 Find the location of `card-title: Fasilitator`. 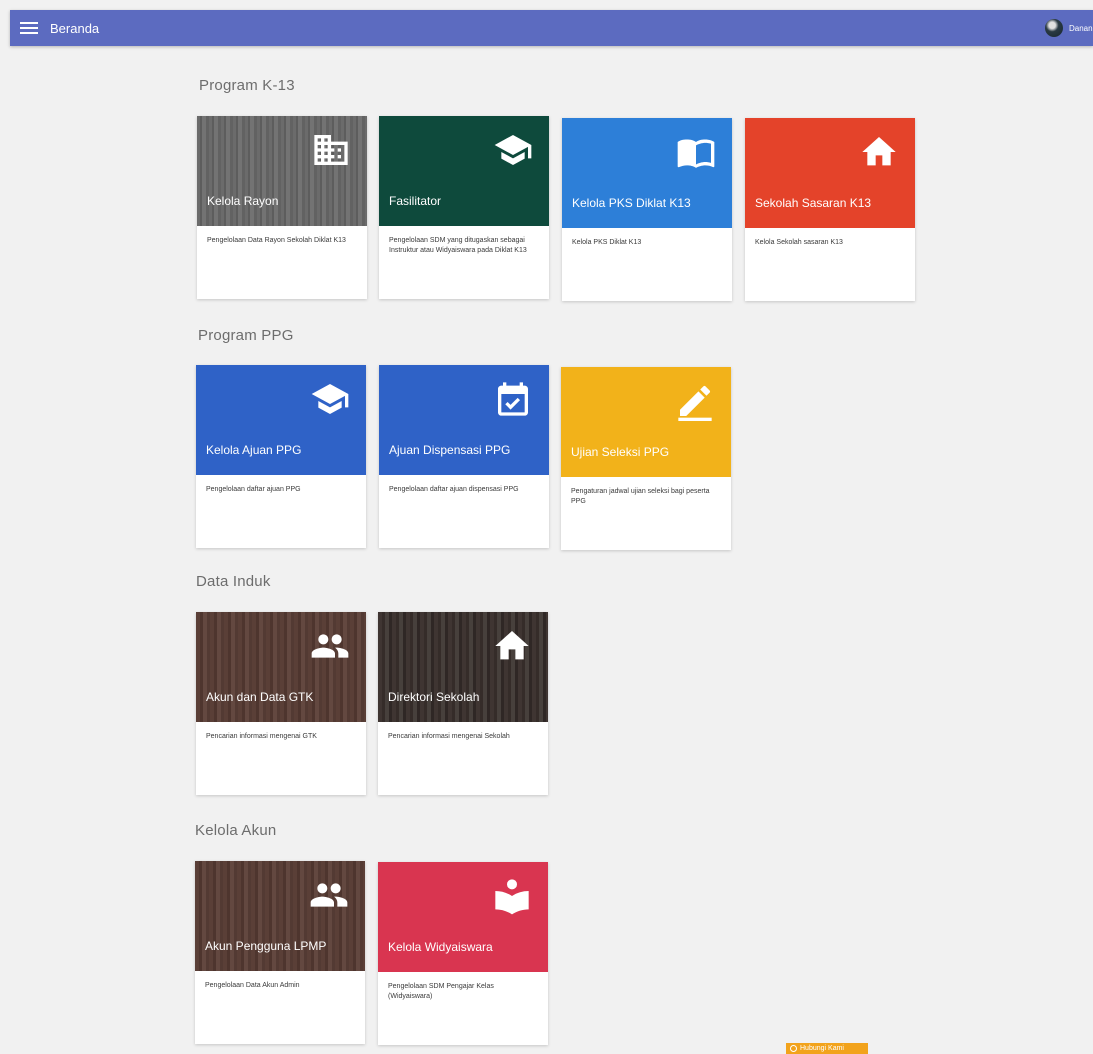

card-title: Fasilitator is located at coordinates (415, 201).